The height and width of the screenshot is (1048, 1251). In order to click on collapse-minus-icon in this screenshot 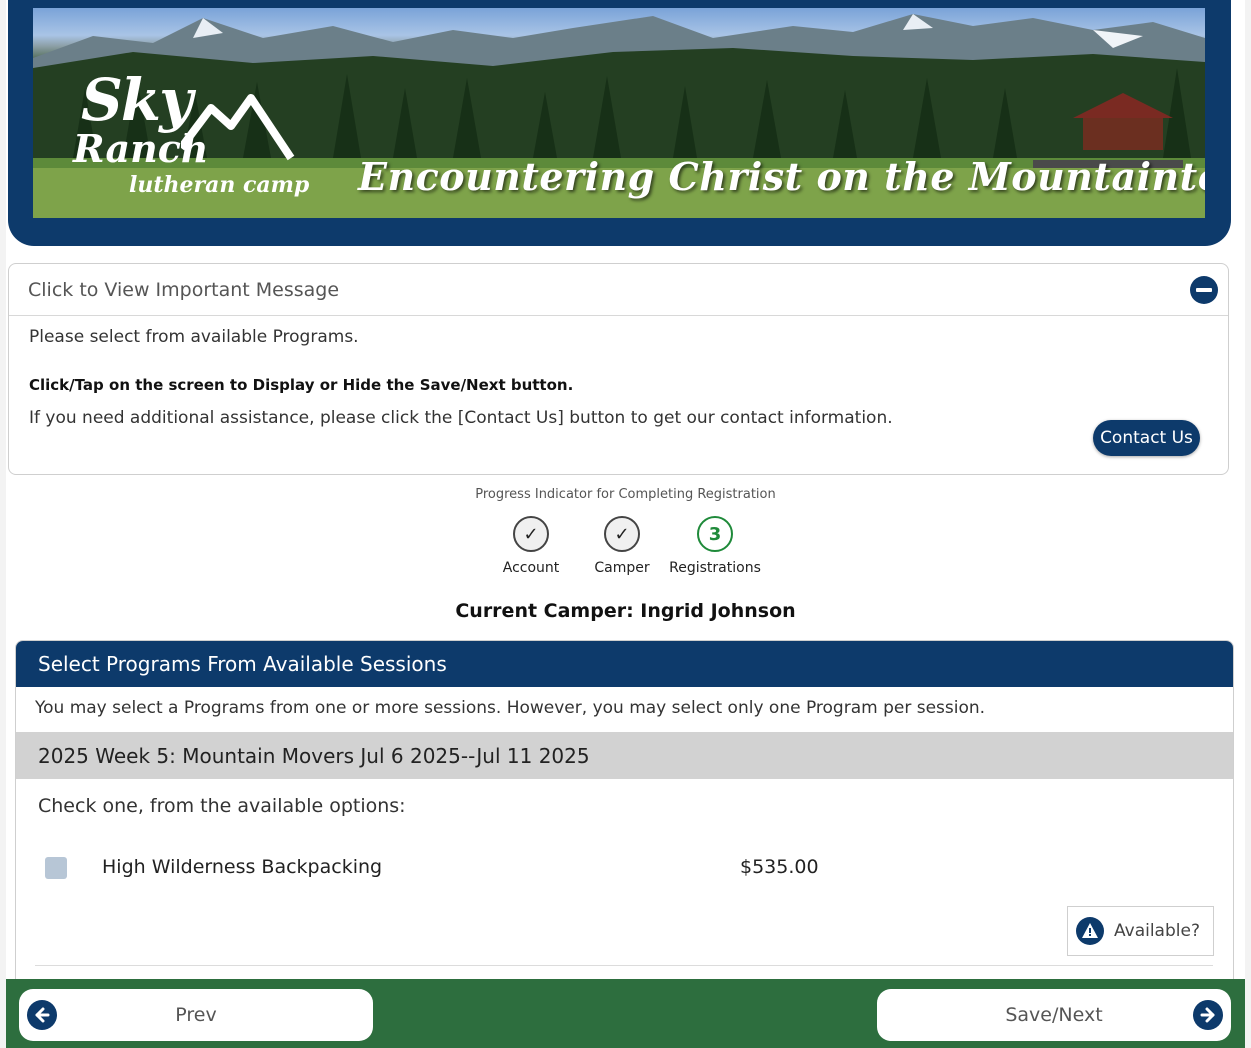, I will do `click(1204, 289)`.